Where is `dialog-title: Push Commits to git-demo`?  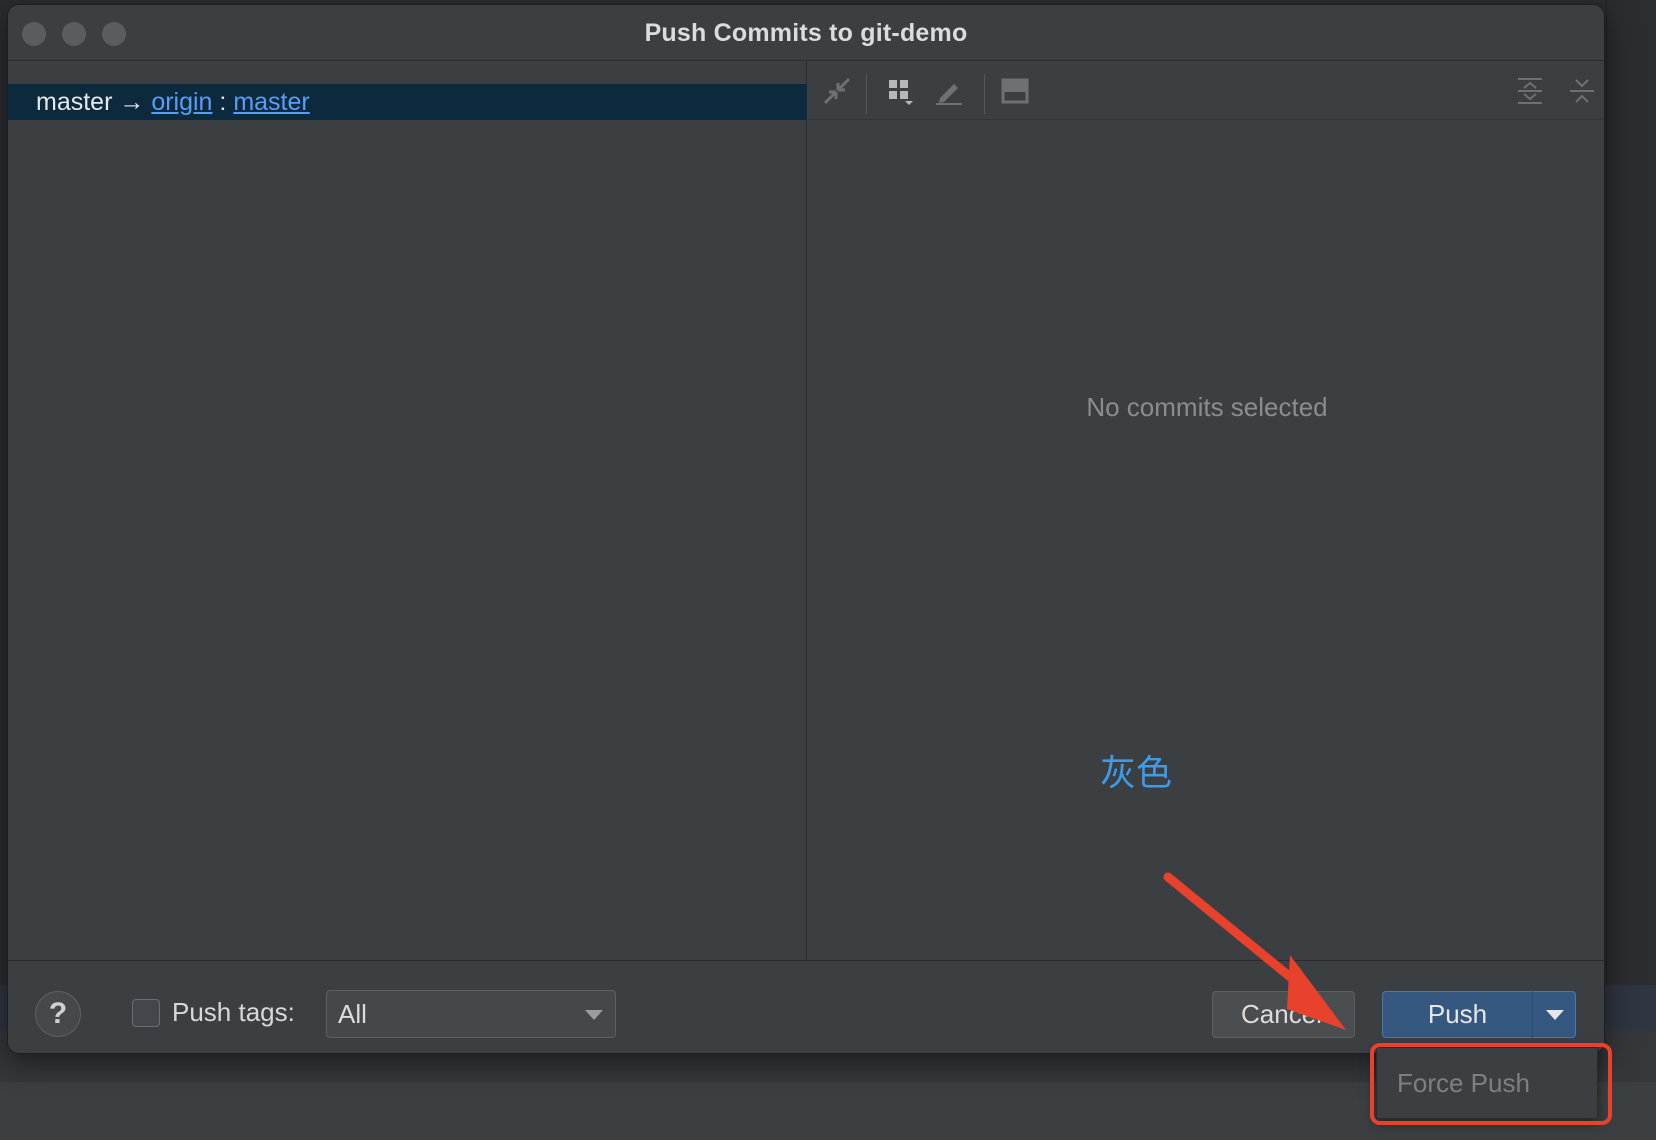
dialog-title: Push Commits to git-demo is located at coordinates (806, 33).